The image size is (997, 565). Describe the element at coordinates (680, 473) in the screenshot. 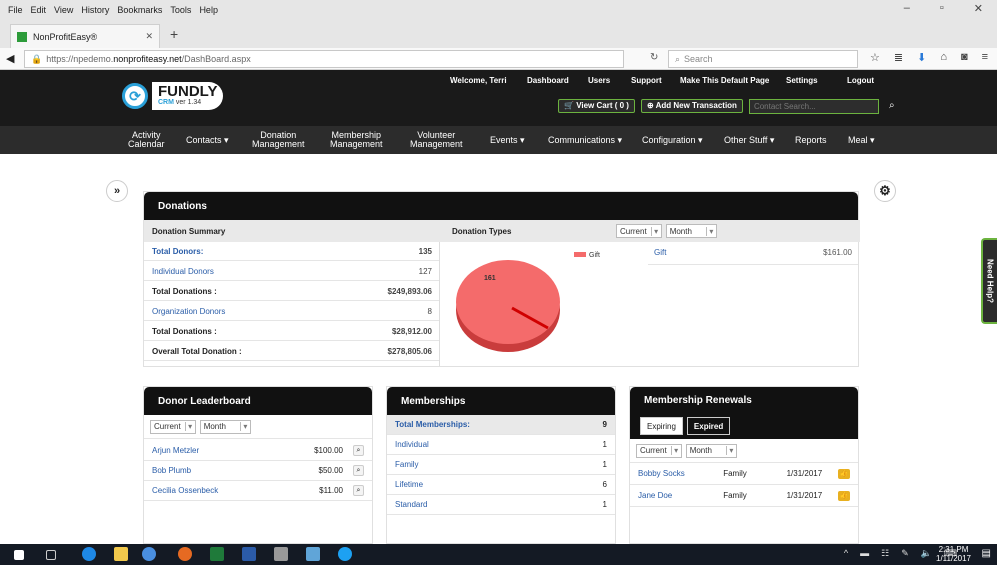

I see `renewal-name: Bobby Socks` at that location.